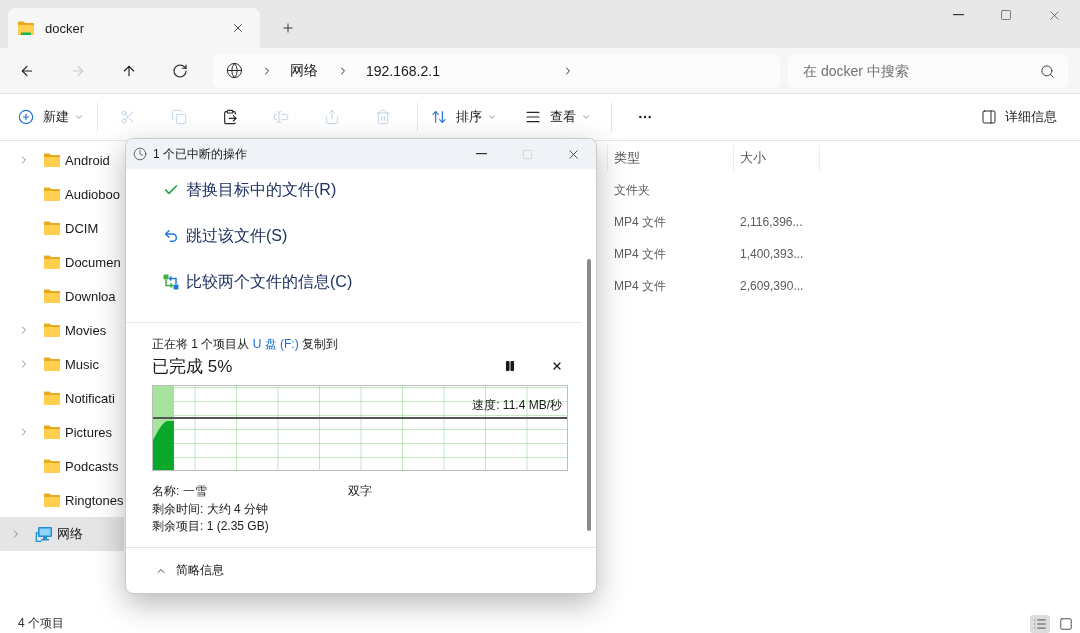  Describe the element at coordinates (62, 296) in the screenshot. I see `sidebar-item: Downloa` at that location.